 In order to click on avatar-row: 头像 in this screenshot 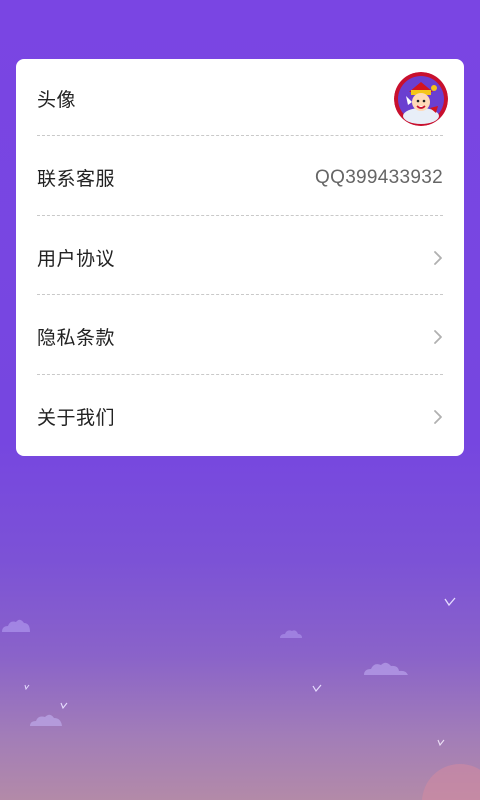, I will do `click(242, 98)`.